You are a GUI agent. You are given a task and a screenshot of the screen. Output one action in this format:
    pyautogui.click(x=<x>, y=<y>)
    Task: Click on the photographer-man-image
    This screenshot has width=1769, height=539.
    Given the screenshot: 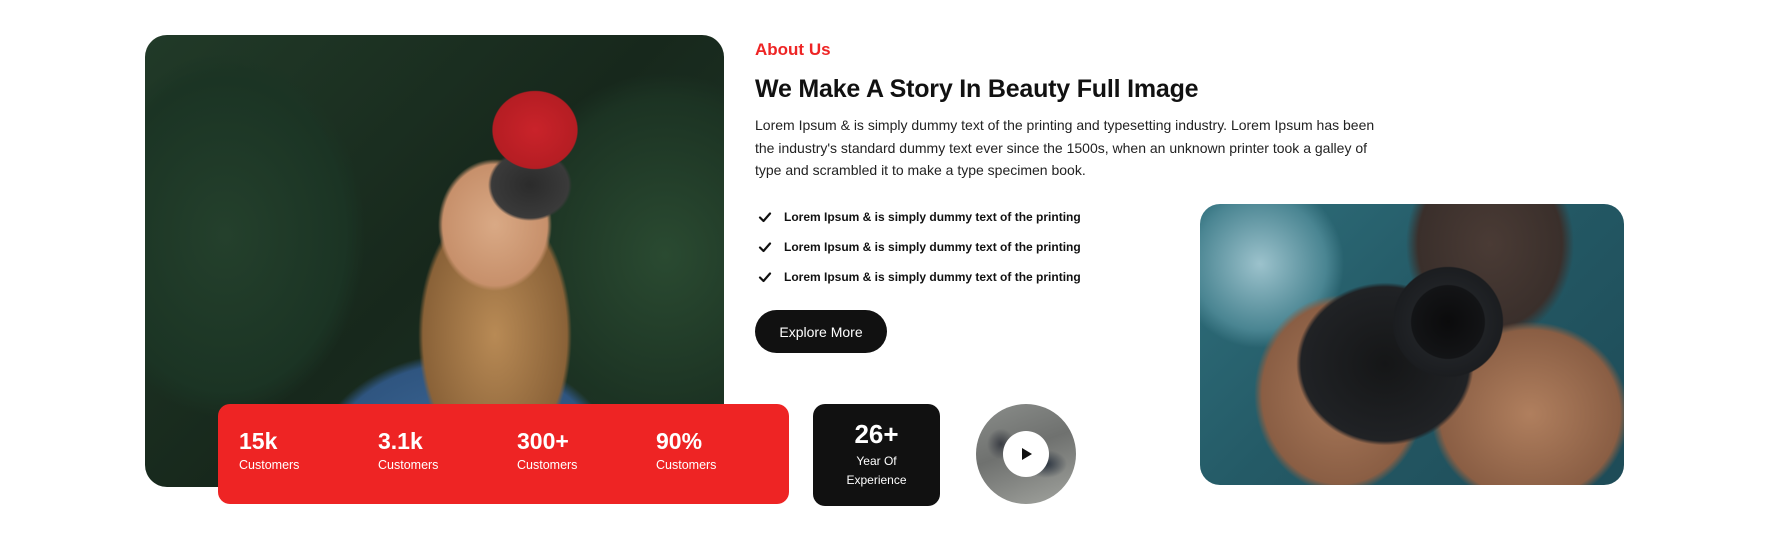 What is the action you would take?
    pyautogui.click(x=1412, y=344)
    